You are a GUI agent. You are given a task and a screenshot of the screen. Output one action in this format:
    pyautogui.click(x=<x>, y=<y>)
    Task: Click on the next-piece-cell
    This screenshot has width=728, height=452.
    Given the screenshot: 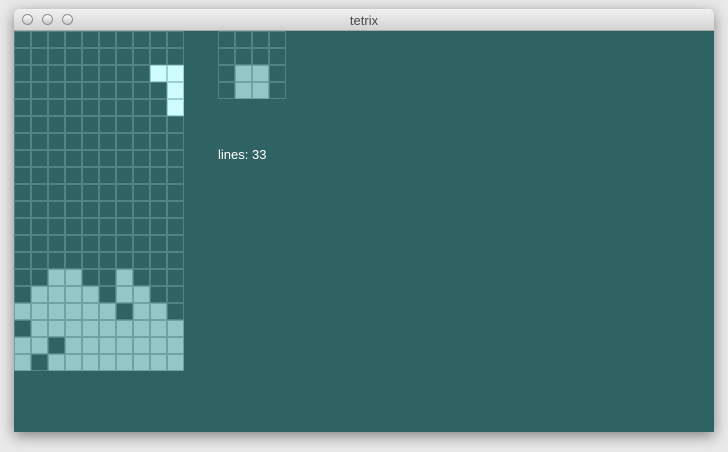 What is the action you would take?
    pyautogui.click(x=243, y=73)
    